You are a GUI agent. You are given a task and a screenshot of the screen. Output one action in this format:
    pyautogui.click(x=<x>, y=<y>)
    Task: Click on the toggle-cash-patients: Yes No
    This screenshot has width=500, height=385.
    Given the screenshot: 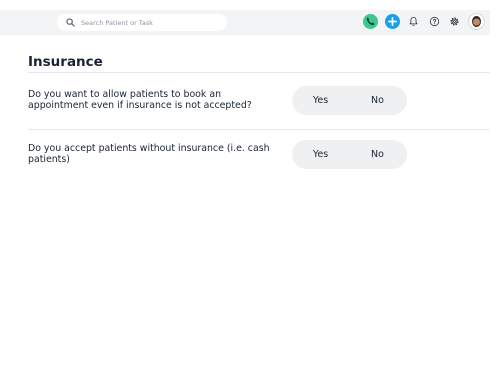 What is the action you would take?
    pyautogui.click(x=349, y=154)
    